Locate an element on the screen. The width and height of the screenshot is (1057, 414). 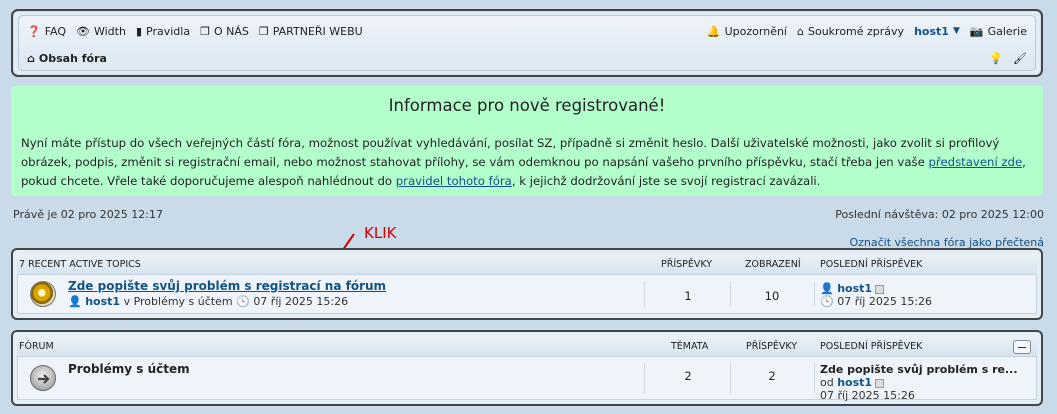
partners-link: ❐ PARTNEŘI WEBU is located at coordinates (311, 31).